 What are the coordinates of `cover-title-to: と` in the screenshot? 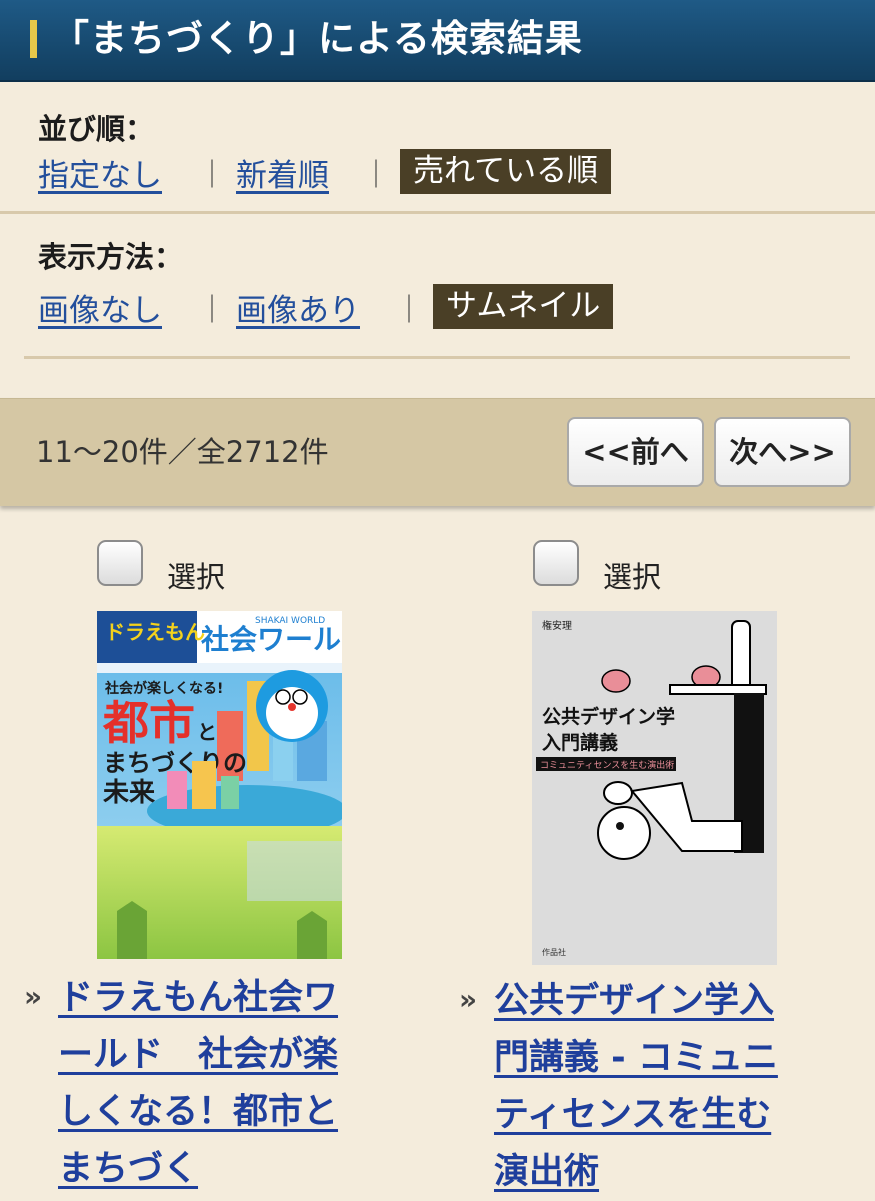 It's located at (207, 732).